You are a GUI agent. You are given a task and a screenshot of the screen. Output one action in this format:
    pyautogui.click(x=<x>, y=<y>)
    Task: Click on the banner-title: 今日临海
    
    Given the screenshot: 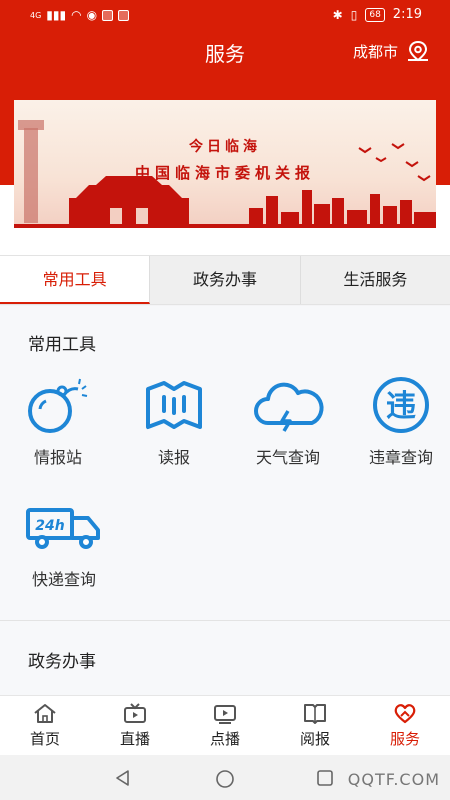 What is the action you would take?
    pyautogui.click(x=225, y=147)
    